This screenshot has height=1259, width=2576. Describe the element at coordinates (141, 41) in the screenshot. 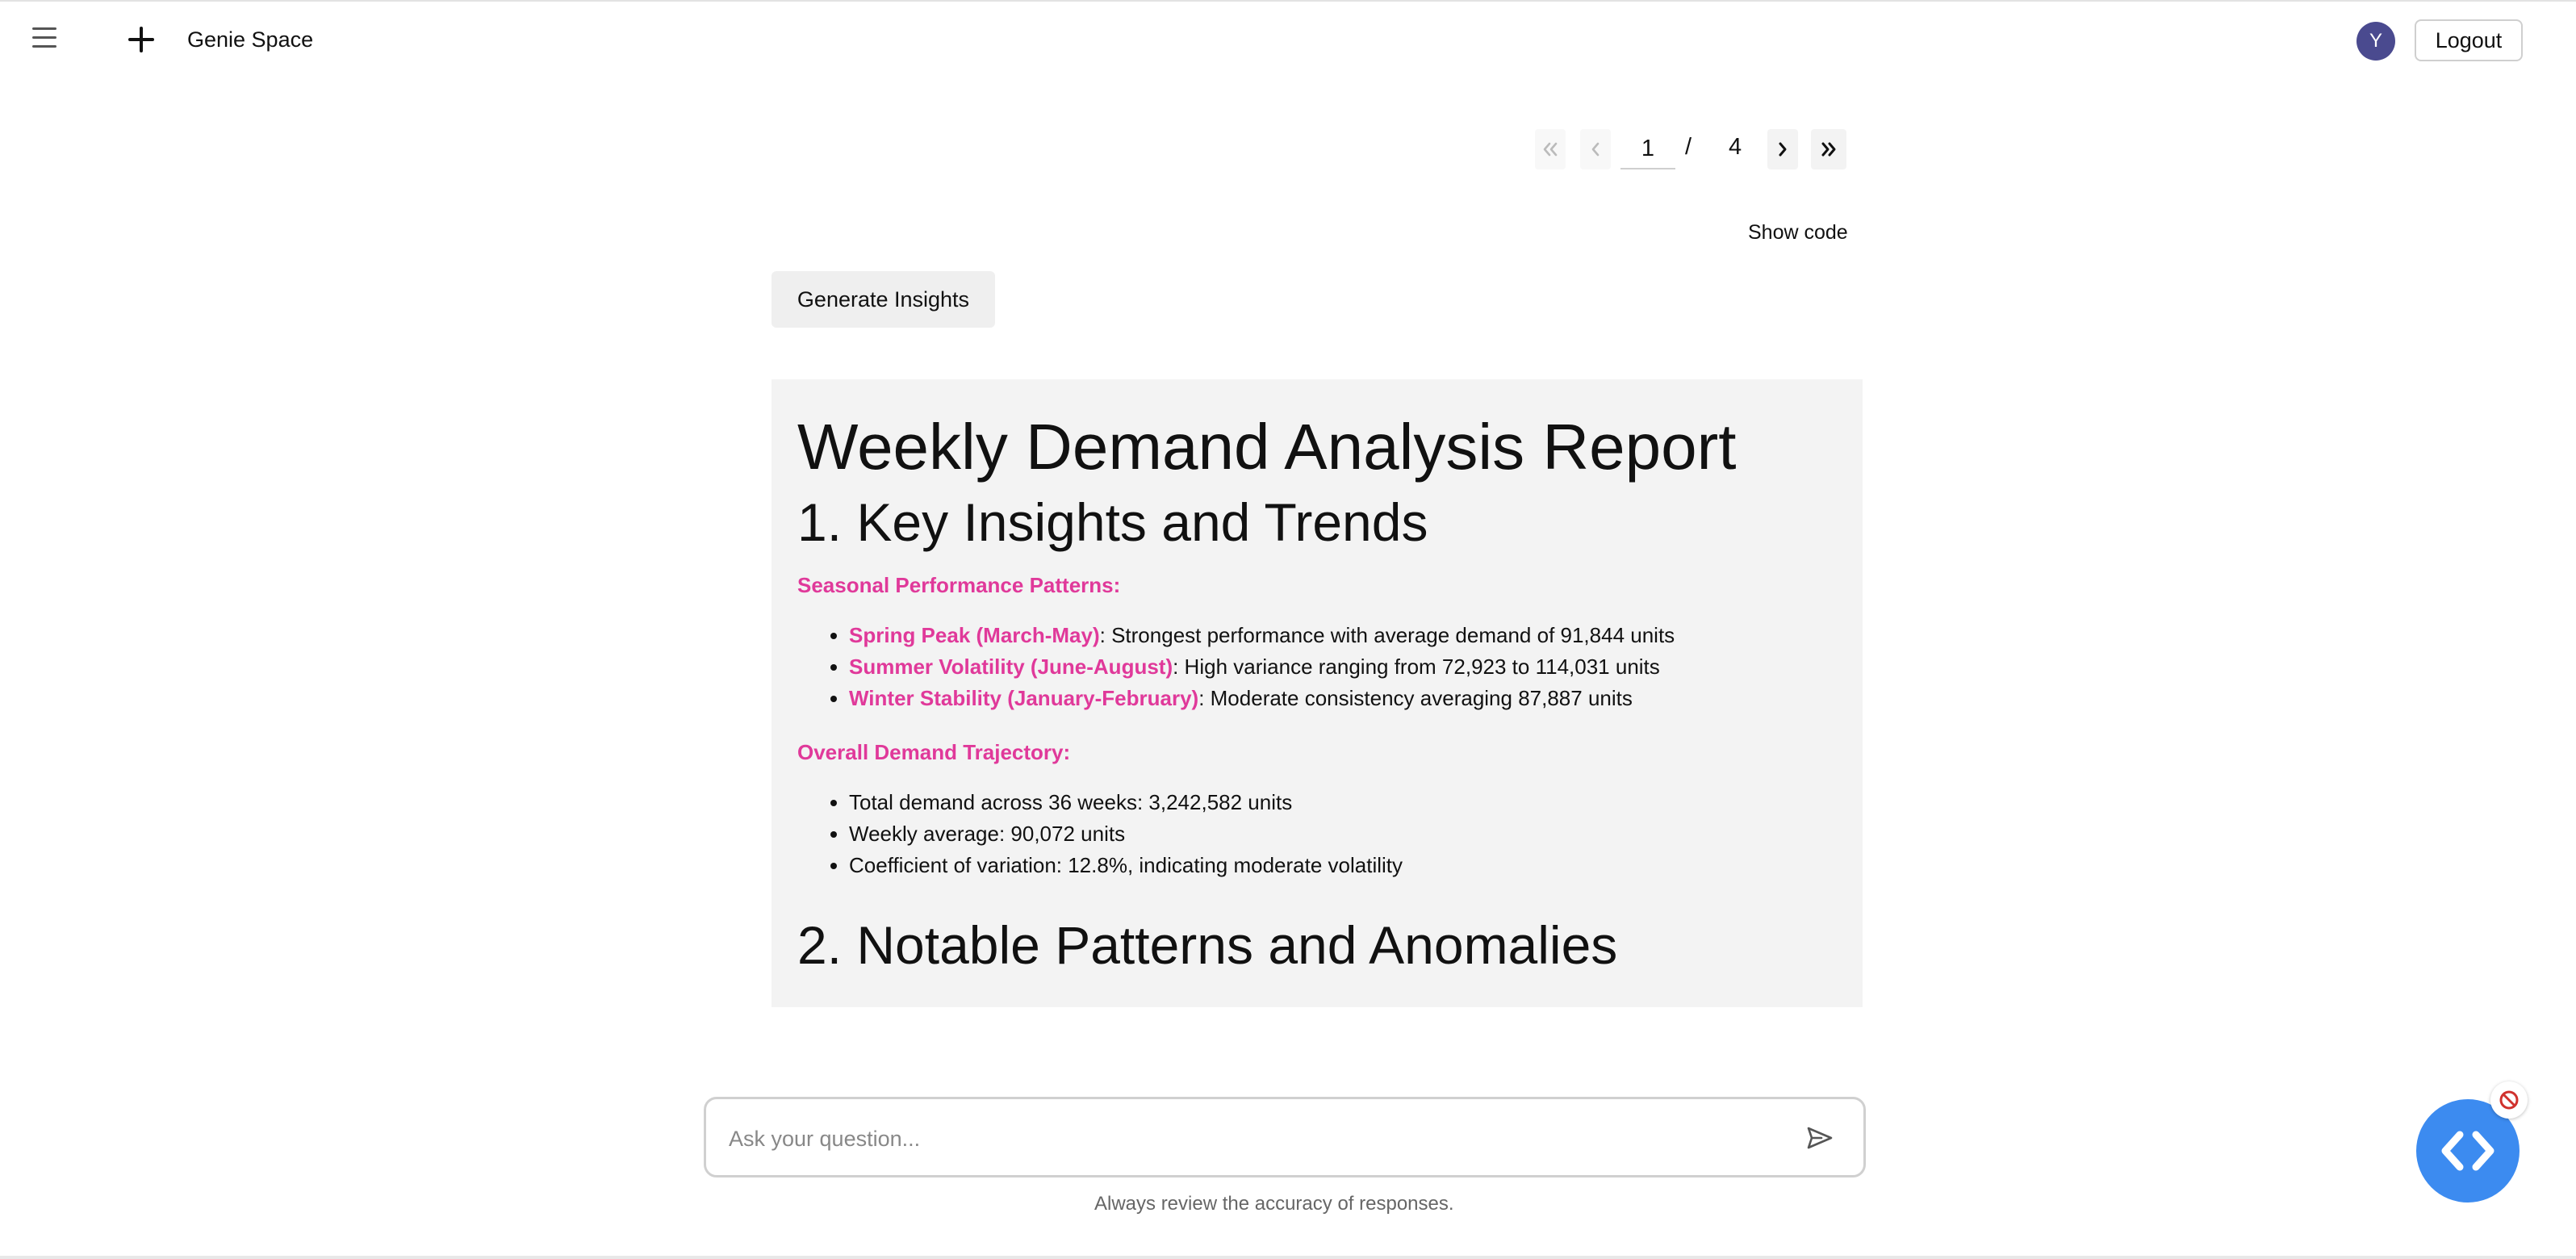

I see `new-chat-plus-icon` at that location.